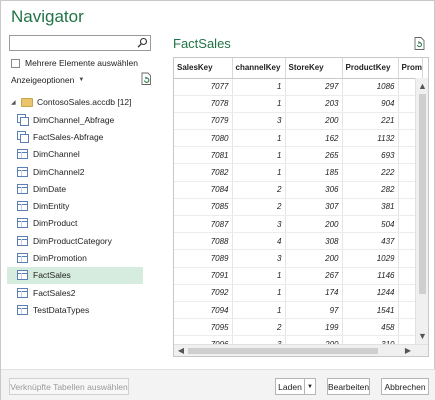  I want to click on preview-options-icon, so click(419, 43).